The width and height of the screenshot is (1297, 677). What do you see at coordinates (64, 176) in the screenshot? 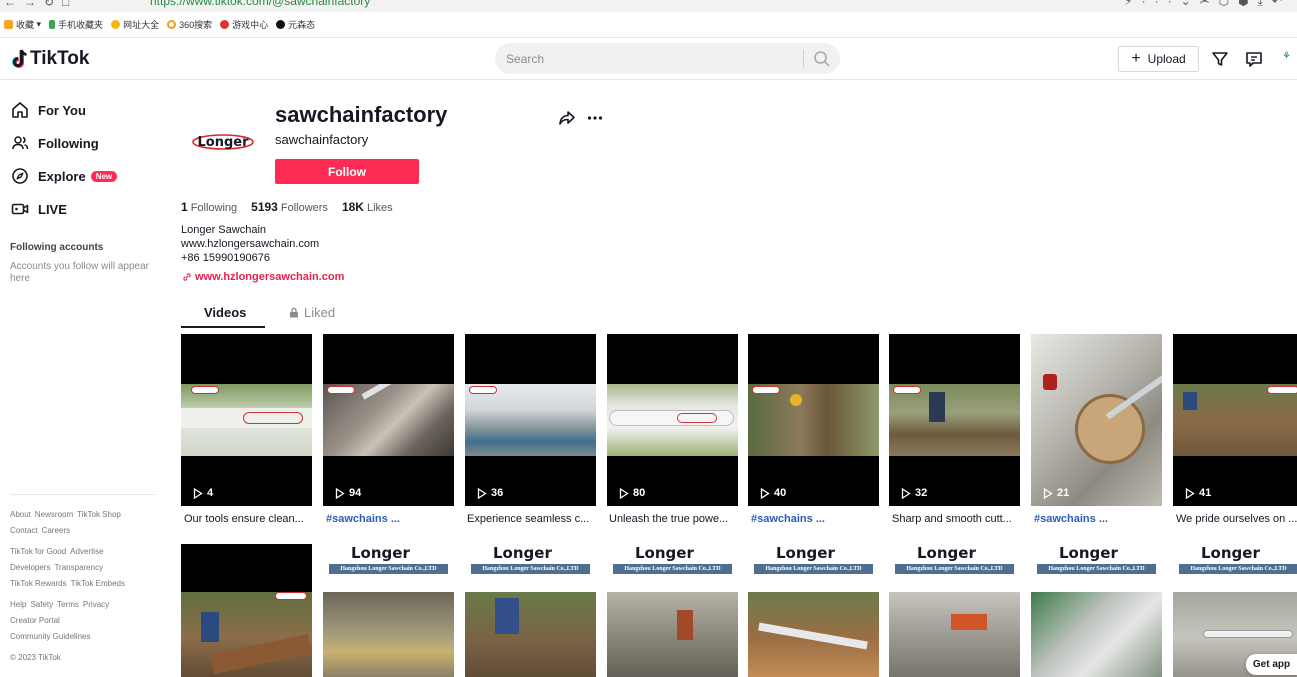
I see `sidebar-item-explore: Explore New` at bounding box center [64, 176].